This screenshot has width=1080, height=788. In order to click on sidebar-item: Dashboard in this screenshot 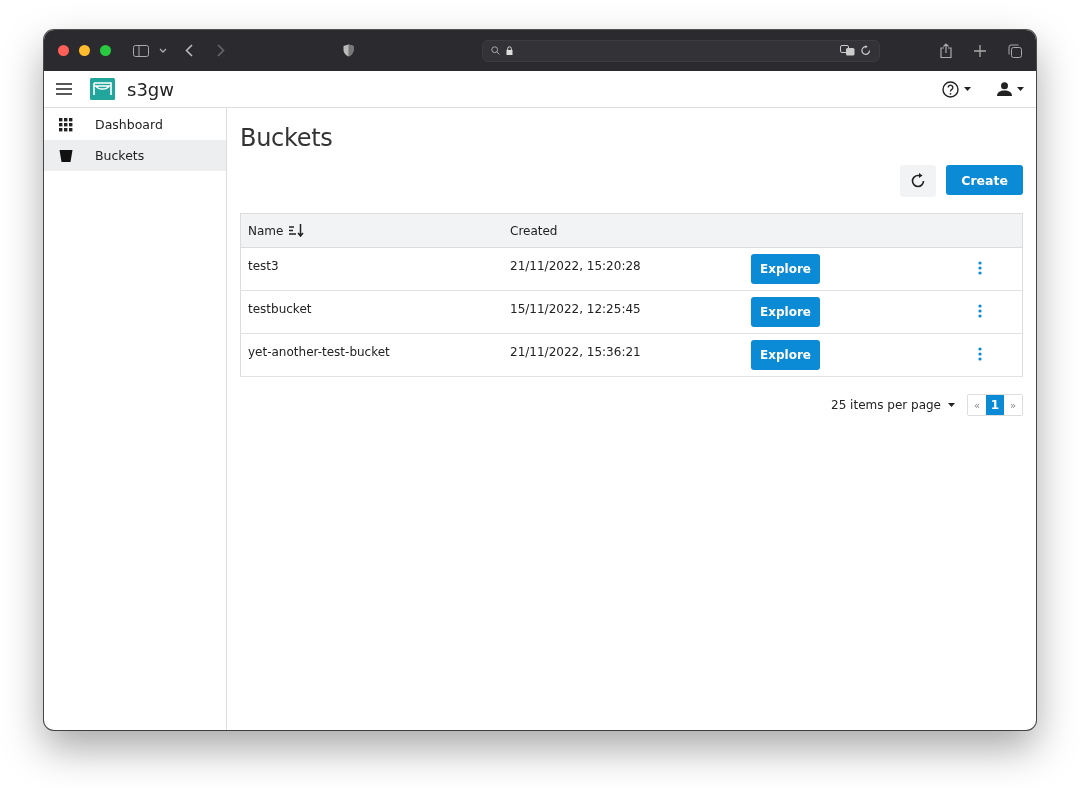, I will do `click(135, 124)`.